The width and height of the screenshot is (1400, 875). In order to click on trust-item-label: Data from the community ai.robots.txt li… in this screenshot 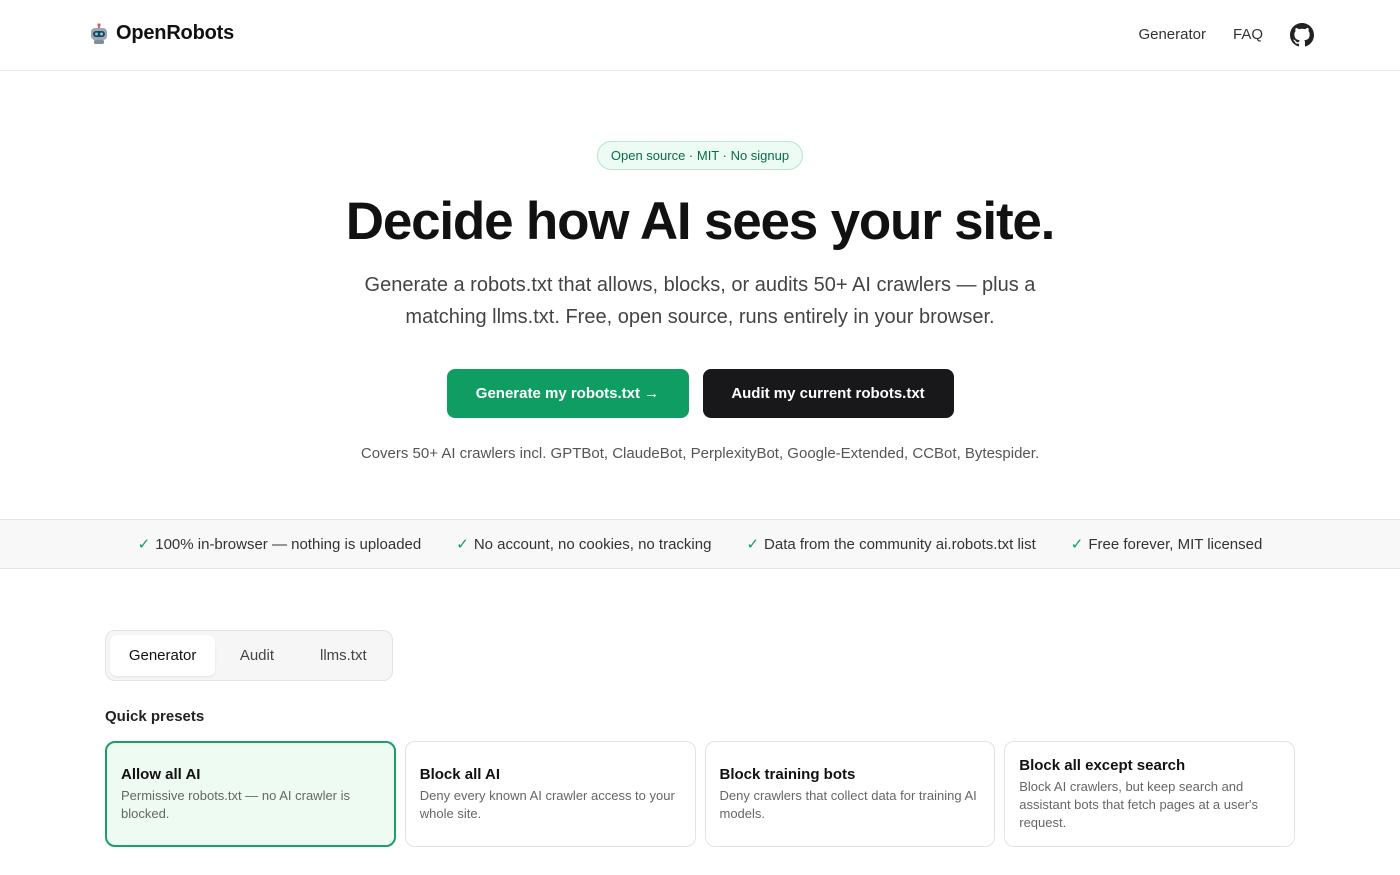, I will do `click(900, 544)`.